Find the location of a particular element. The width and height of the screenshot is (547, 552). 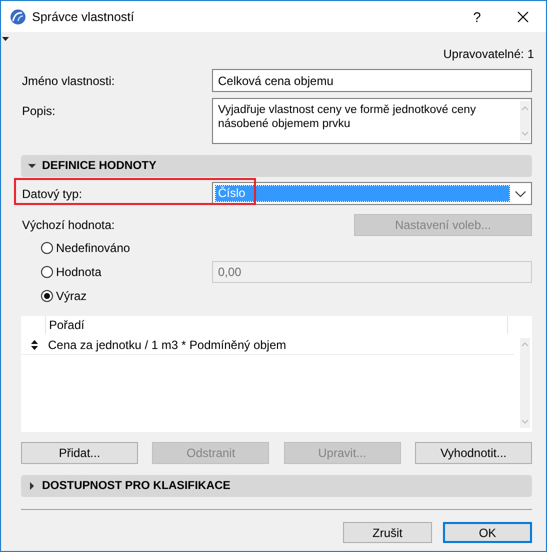

expanded-triangle-icon is located at coordinates (32, 166).